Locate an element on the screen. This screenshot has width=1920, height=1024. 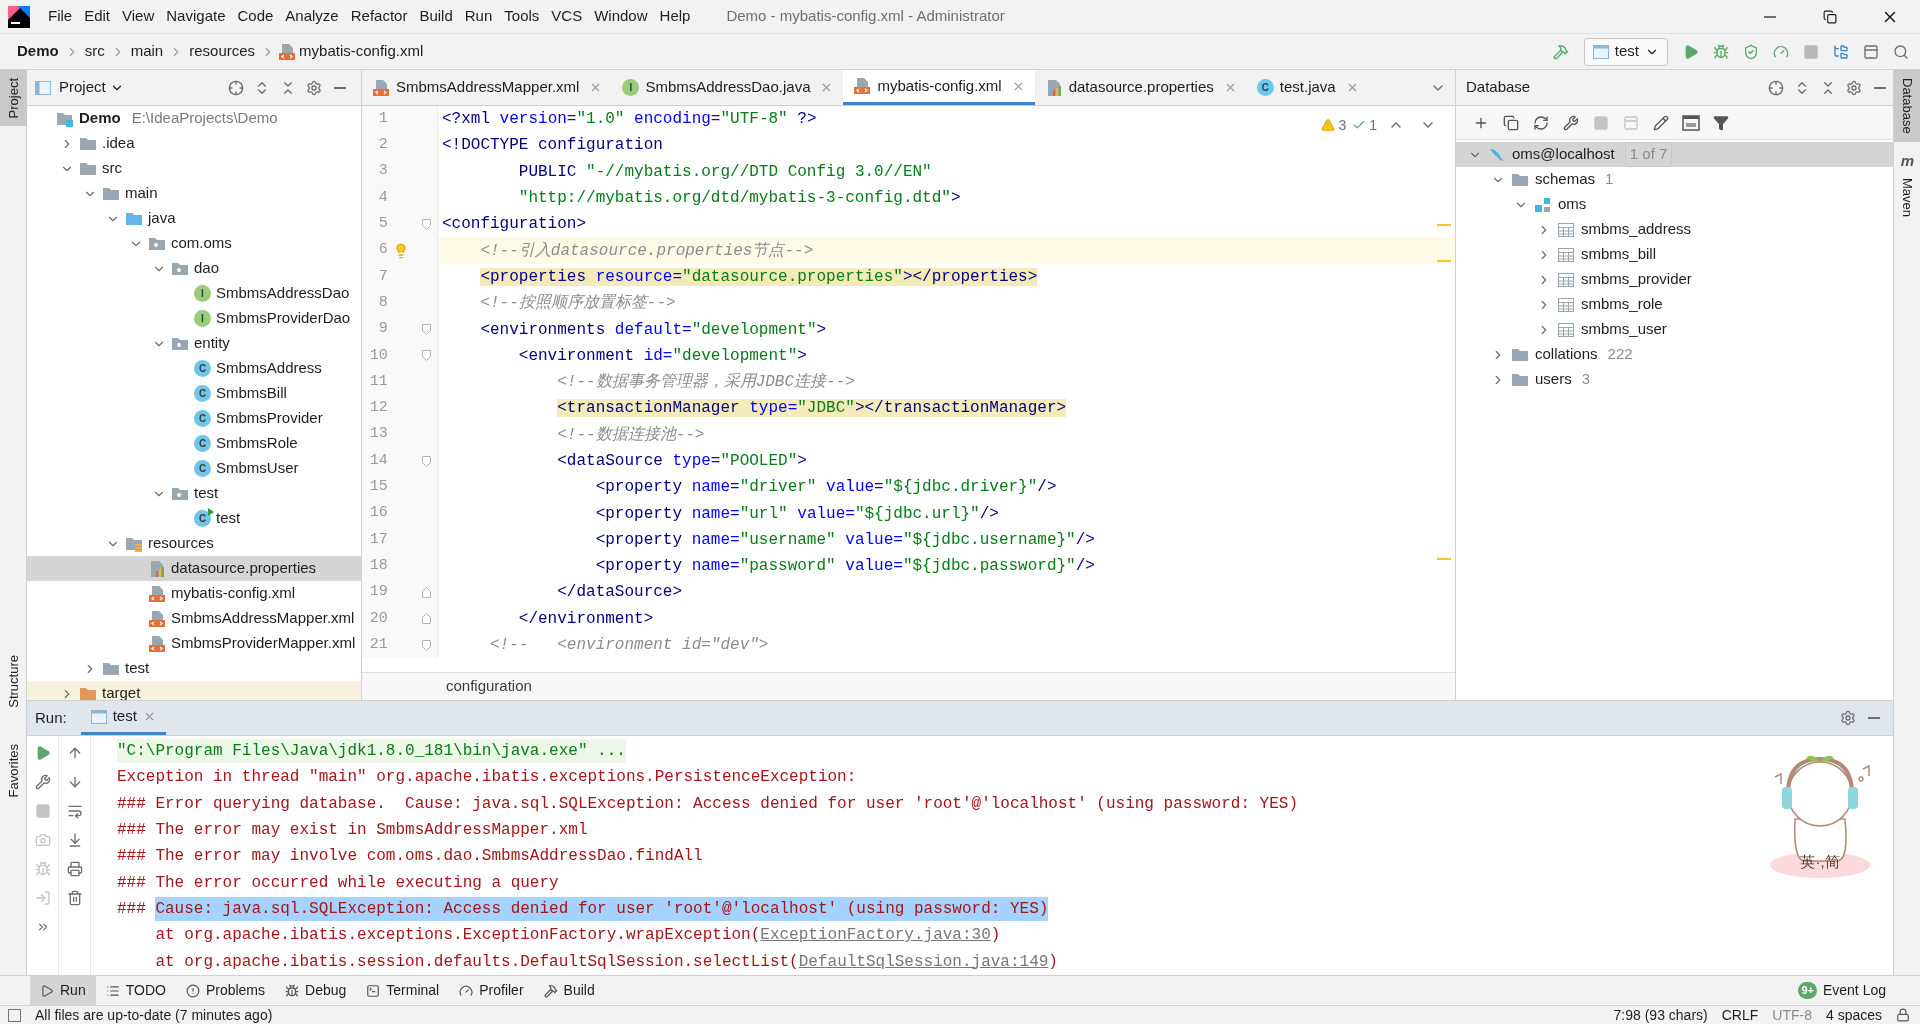
source-link: DefaultSqlSession.java:149 is located at coordinates (923, 961).